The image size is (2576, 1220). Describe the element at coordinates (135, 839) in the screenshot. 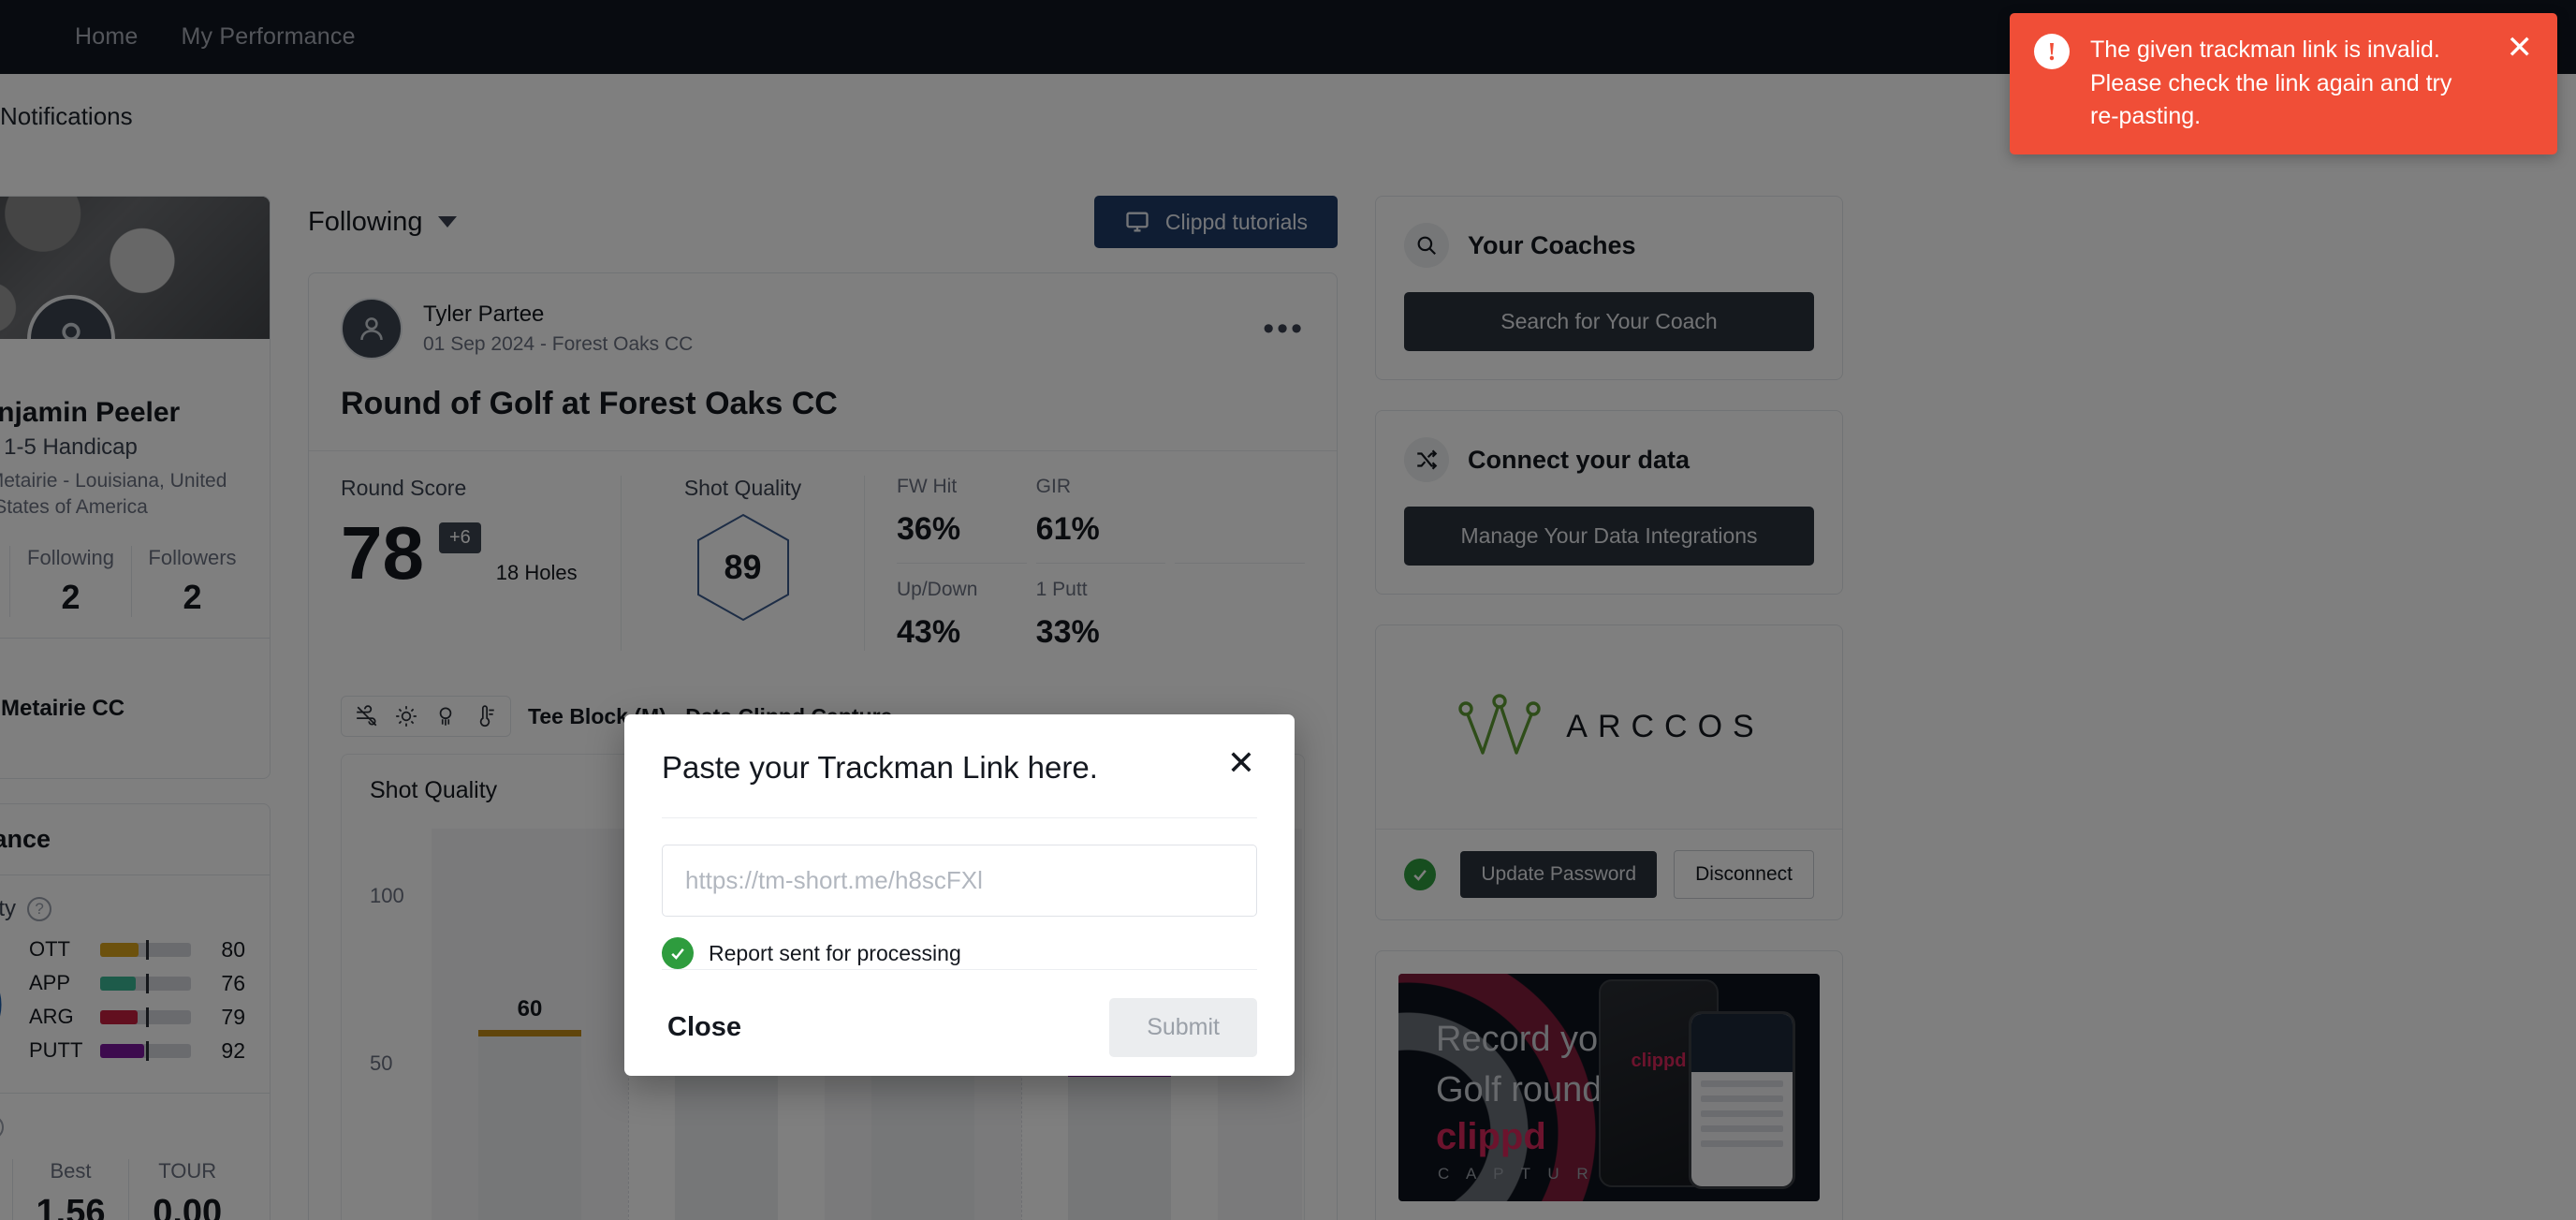

I see `performance-heading: Performance` at that location.